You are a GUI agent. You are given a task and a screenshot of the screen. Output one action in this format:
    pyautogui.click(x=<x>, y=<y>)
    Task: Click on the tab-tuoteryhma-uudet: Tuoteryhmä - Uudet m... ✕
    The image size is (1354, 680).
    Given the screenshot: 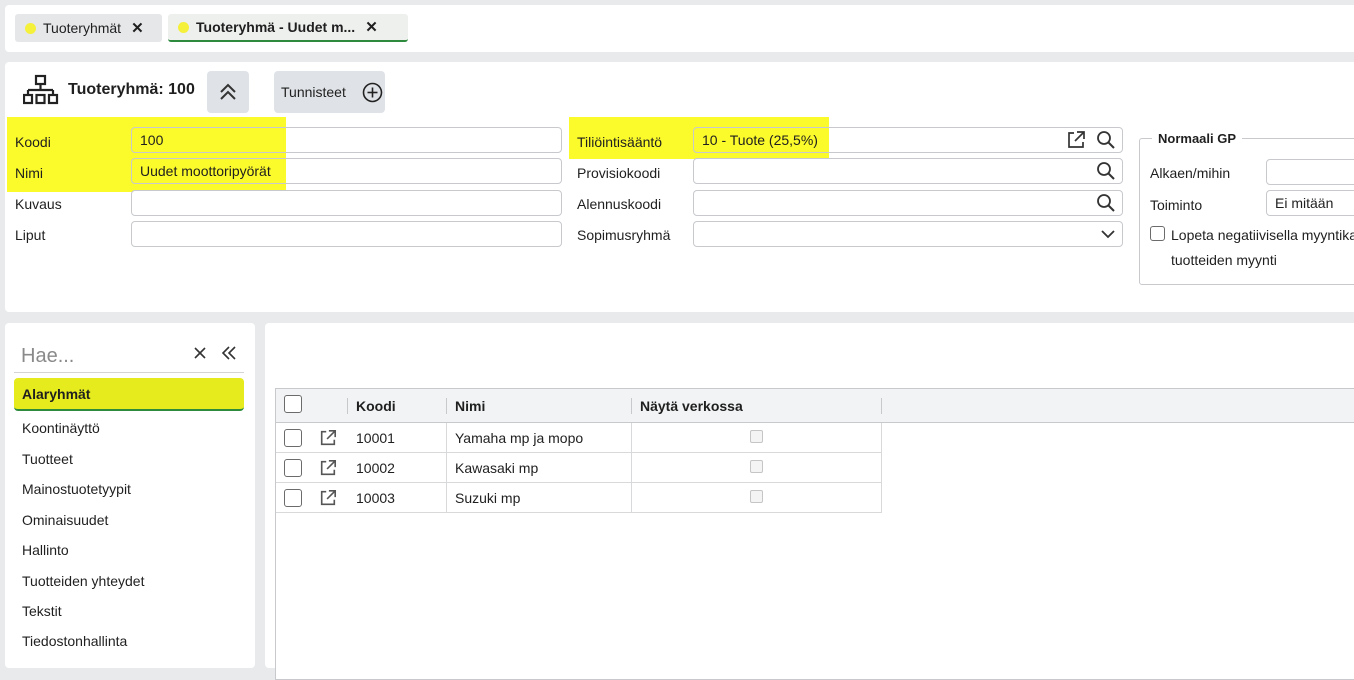 What is the action you would take?
    pyautogui.click(x=288, y=28)
    